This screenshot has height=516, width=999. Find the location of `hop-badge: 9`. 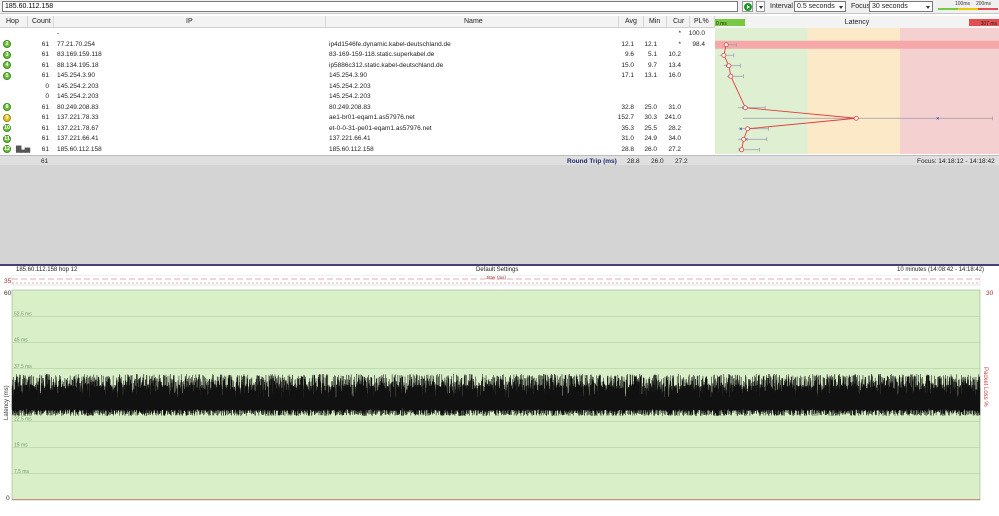

hop-badge: 9 is located at coordinates (7, 117).